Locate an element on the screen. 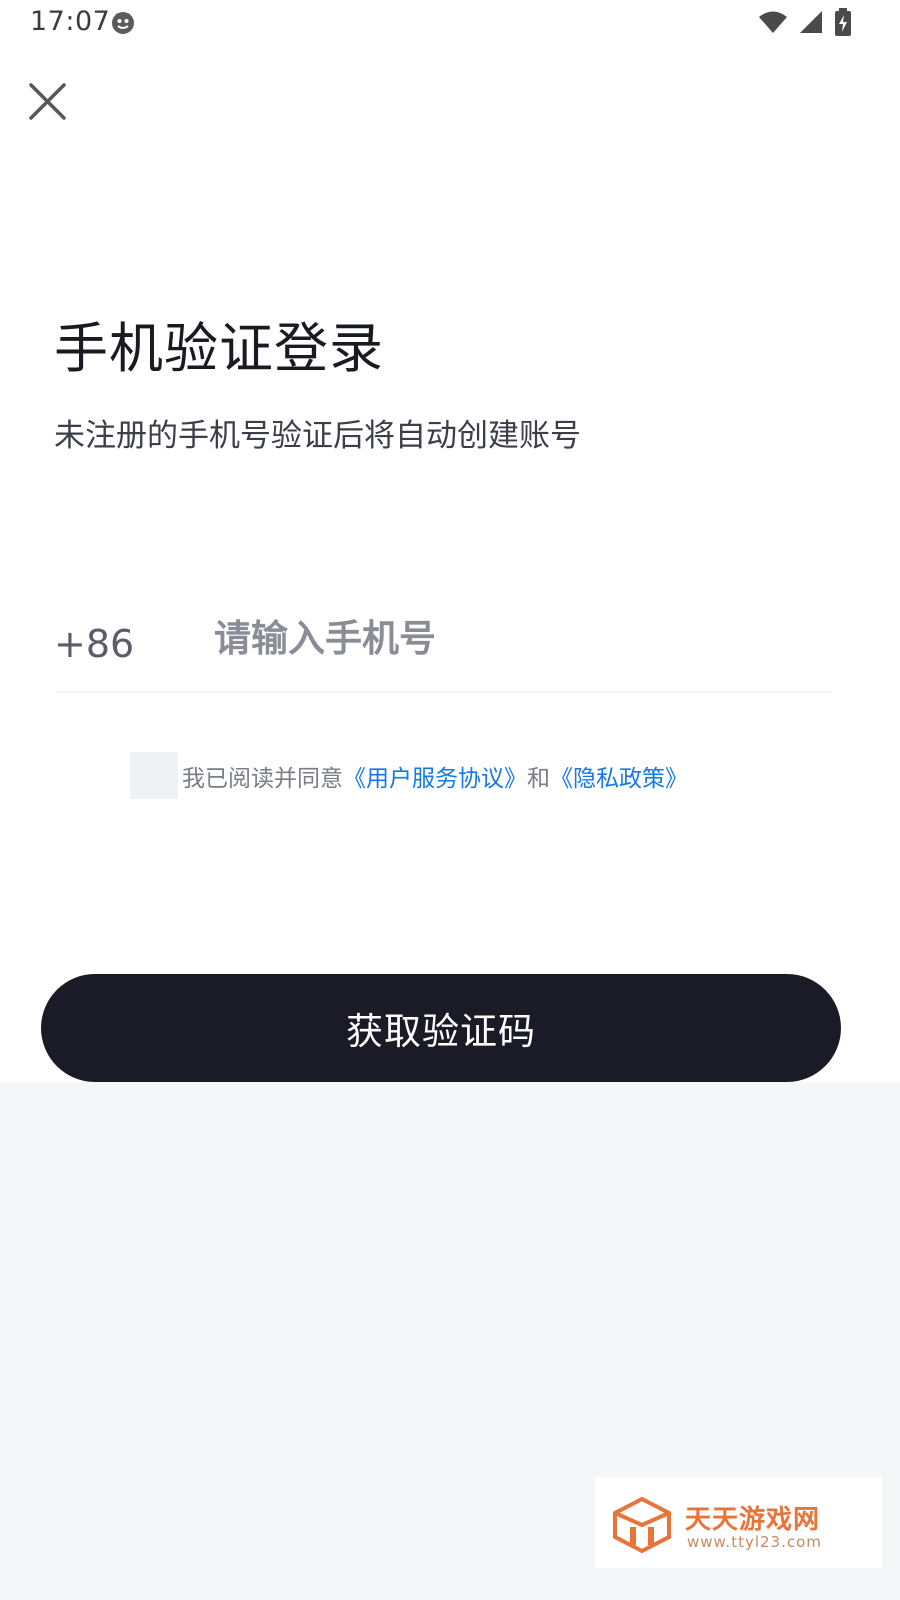 The height and width of the screenshot is (1600, 900). privacy-link: 《隐私政策》 is located at coordinates (619, 776).